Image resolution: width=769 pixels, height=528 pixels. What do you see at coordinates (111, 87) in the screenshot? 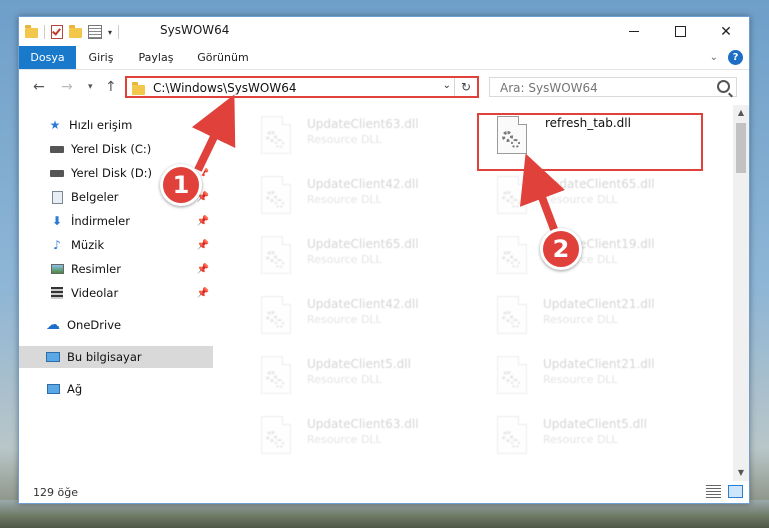
I see `up-arrow-icon: ↑` at bounding box center [111, 87].